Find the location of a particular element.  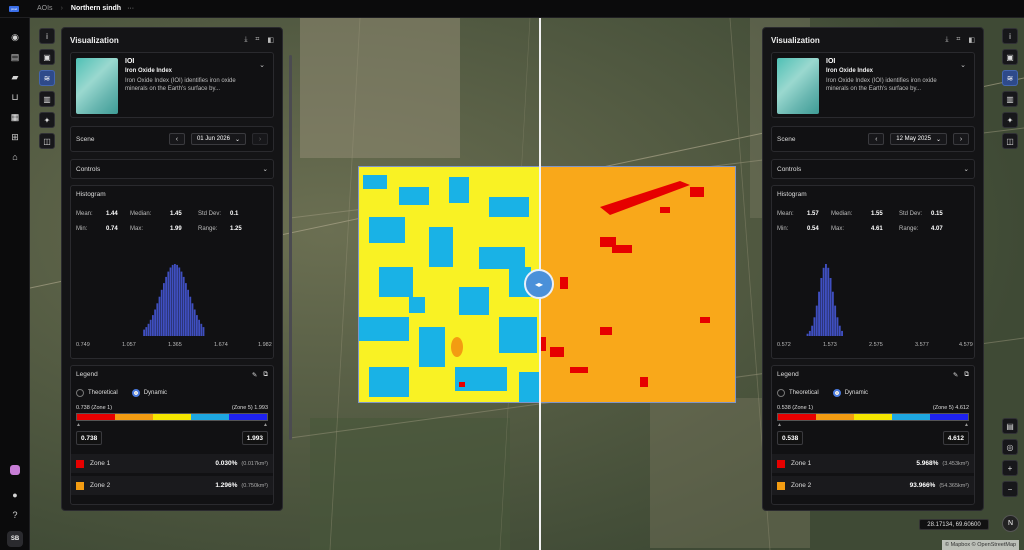

max-value-input: 4.612 is located at coordinates (955, 438).